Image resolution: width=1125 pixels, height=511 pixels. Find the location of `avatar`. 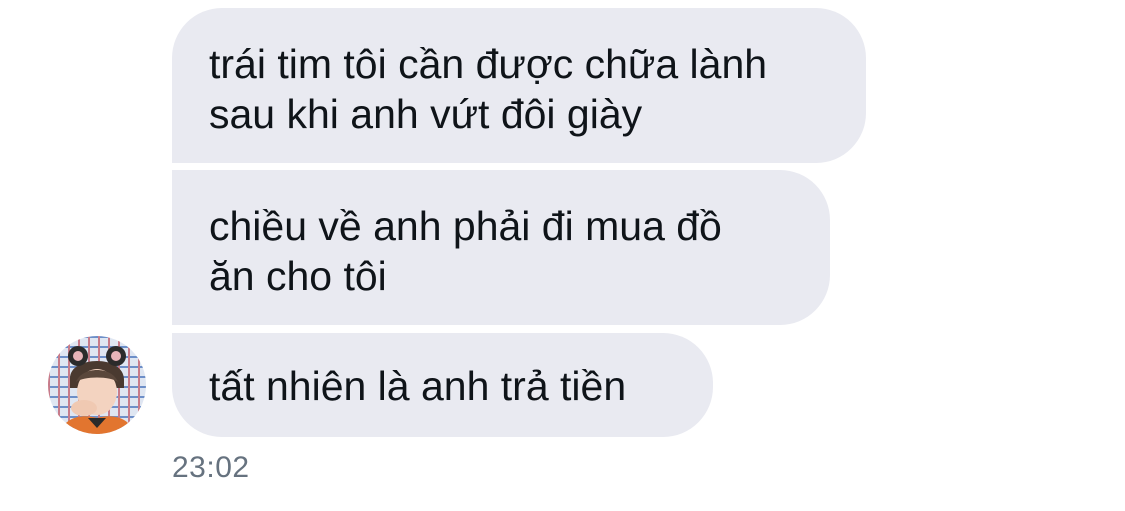

avatar is located at coordinates (97, 385).